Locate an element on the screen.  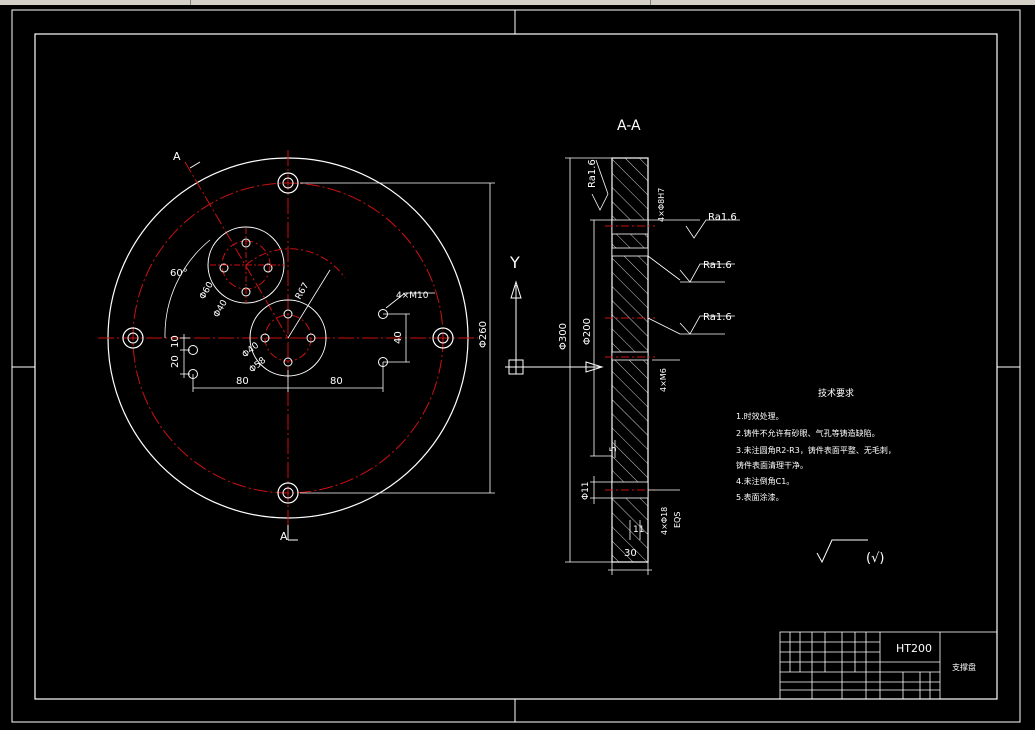
dim-r67: R67 is located at coordinates (303, 291).